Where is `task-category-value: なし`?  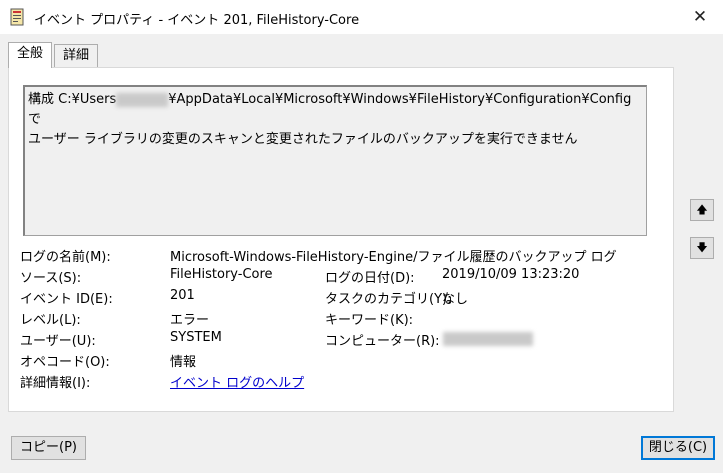 task-category-value: なし is located at coordinates (455, 297).